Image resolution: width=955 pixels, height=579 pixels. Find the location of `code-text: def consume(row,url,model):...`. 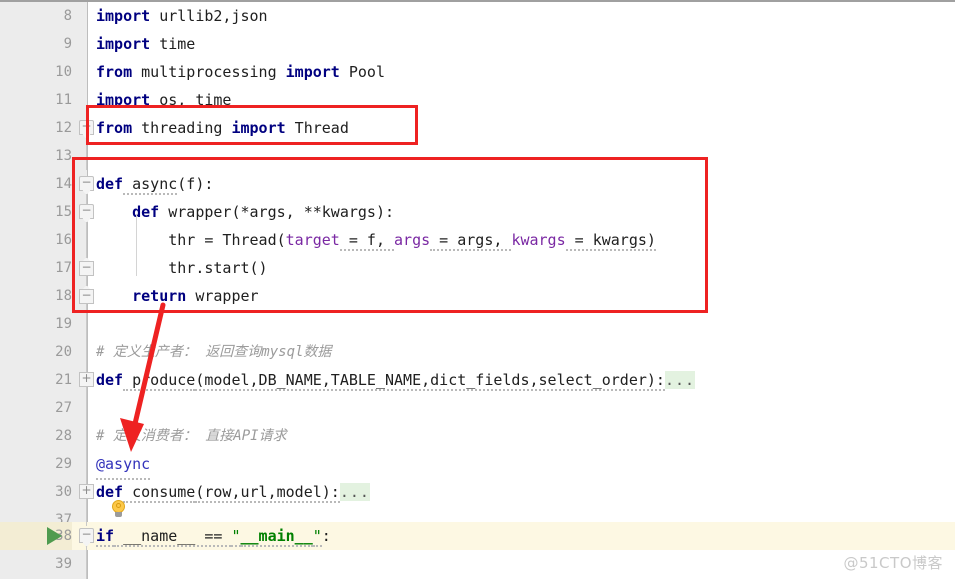

code-text: def consume(row,url,model):... is located at coordinates (233, 492).